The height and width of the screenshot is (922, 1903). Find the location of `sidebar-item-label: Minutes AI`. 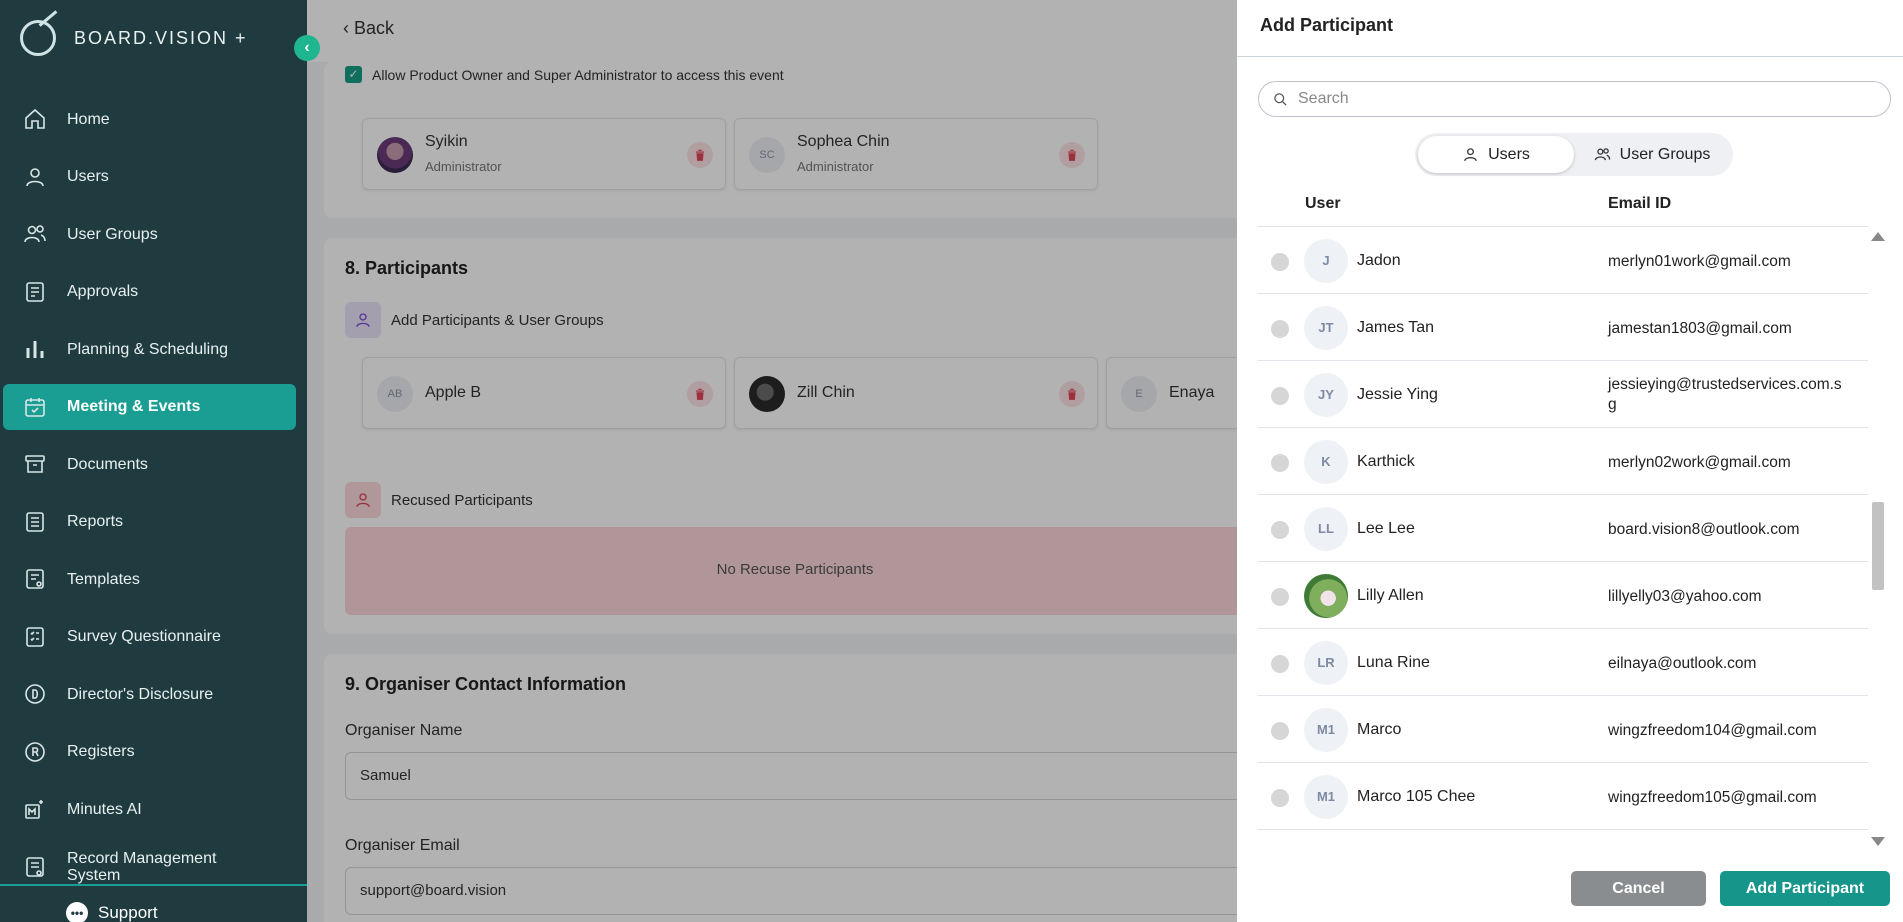

sidebar-item-label: Minutes AI is located at coordinates (104, 809).